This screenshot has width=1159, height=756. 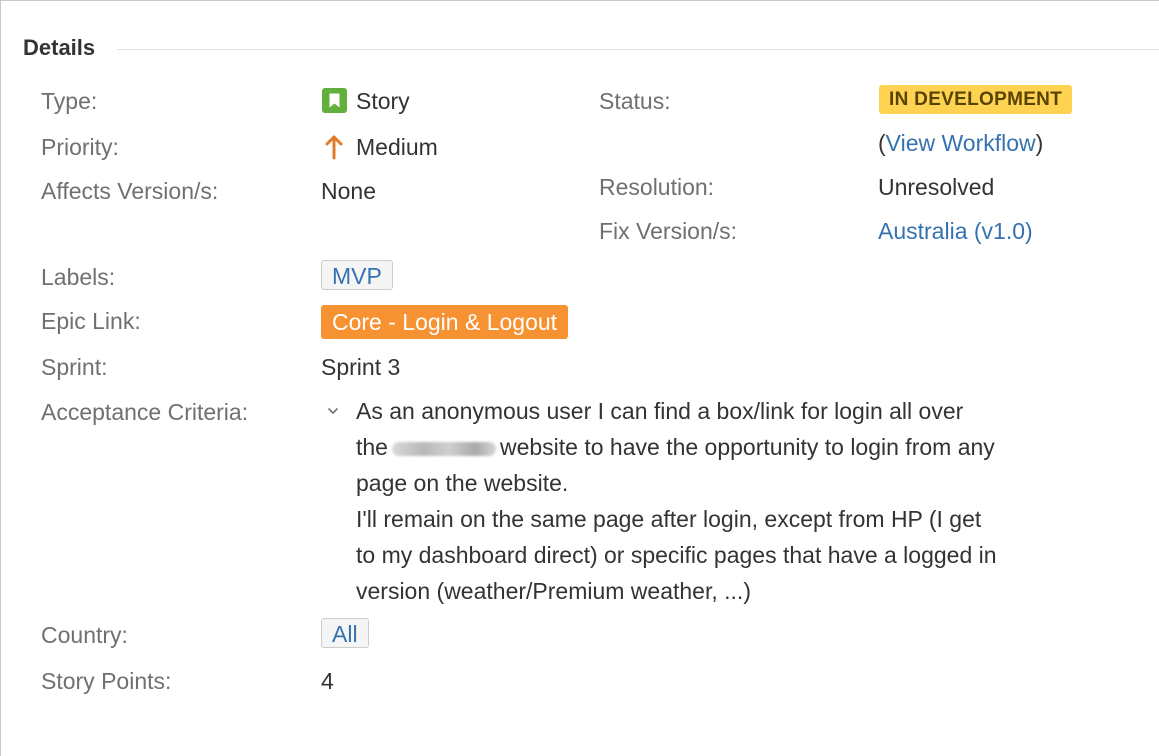 I want to click on redacted-text, so click(x=443, y=448).